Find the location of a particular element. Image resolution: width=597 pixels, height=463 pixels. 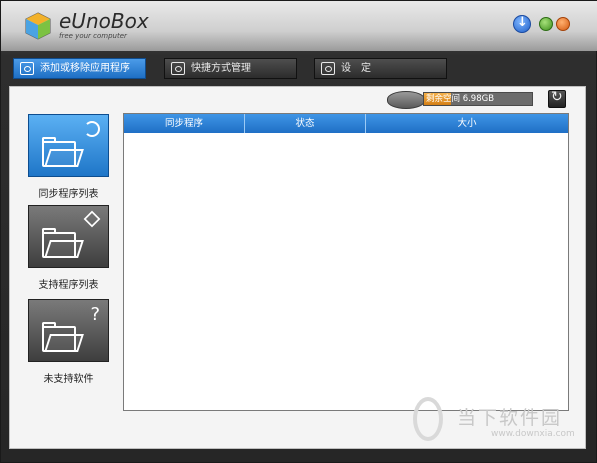

tab-label: 设 定 is located at coordinates (356, 68).